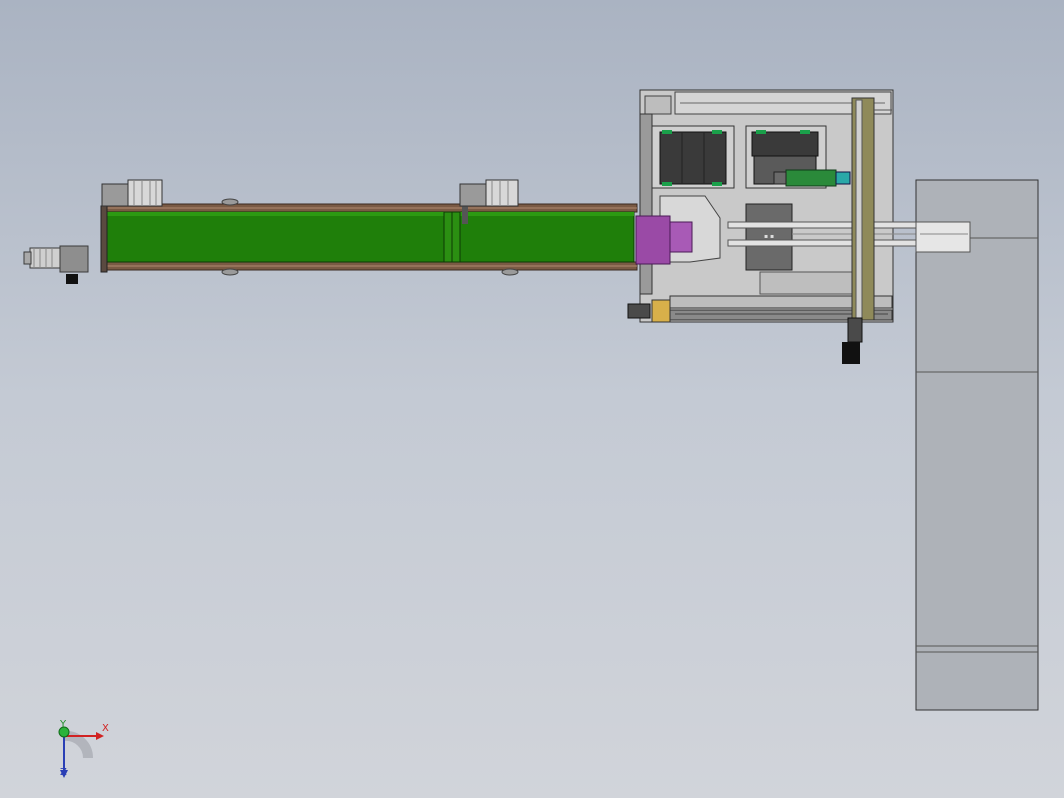  What do you see at coordinates (63, 724) in the screenshot?
I see `y-axis-label: Y` at bounding box center [63, 724].